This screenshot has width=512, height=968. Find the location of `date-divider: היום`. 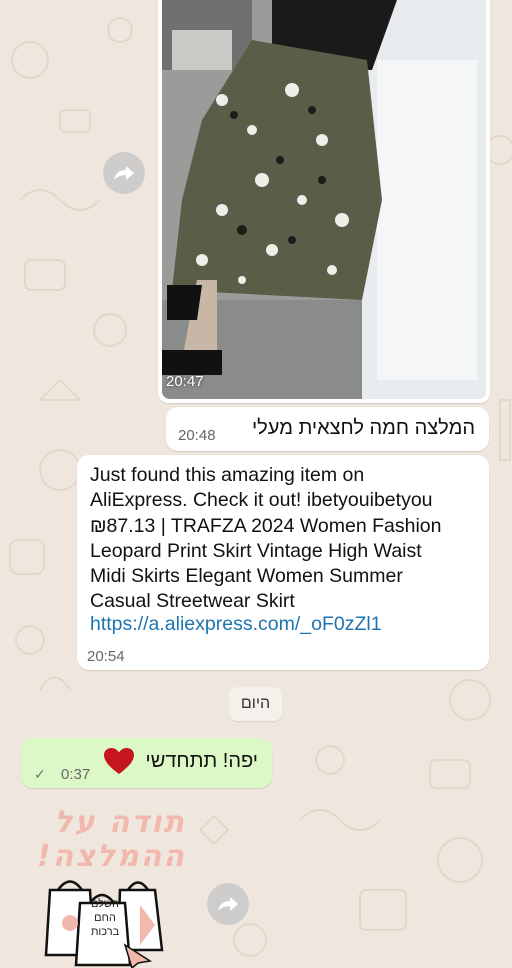

date-divider: היום is located at coordinates (255, 704).